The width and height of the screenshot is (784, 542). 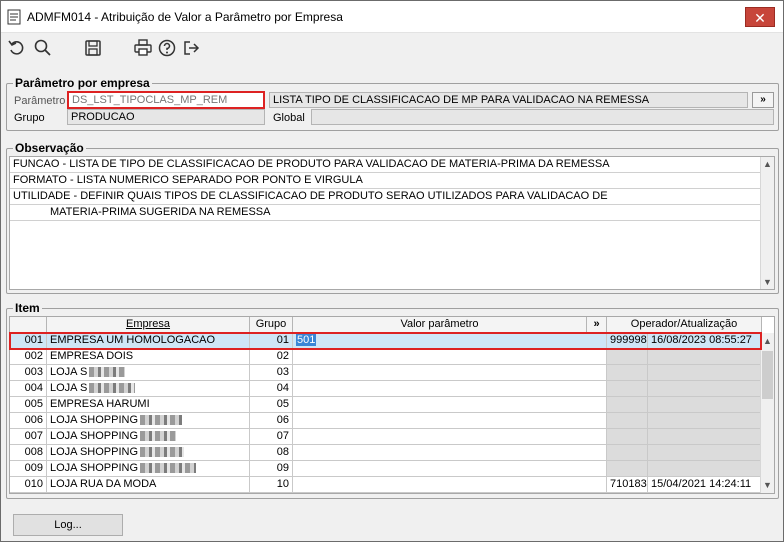 What do you see at coordinates (33, 340) in the screenshot?
I see `row-code-text: 001` at bounding box center [33, 340].